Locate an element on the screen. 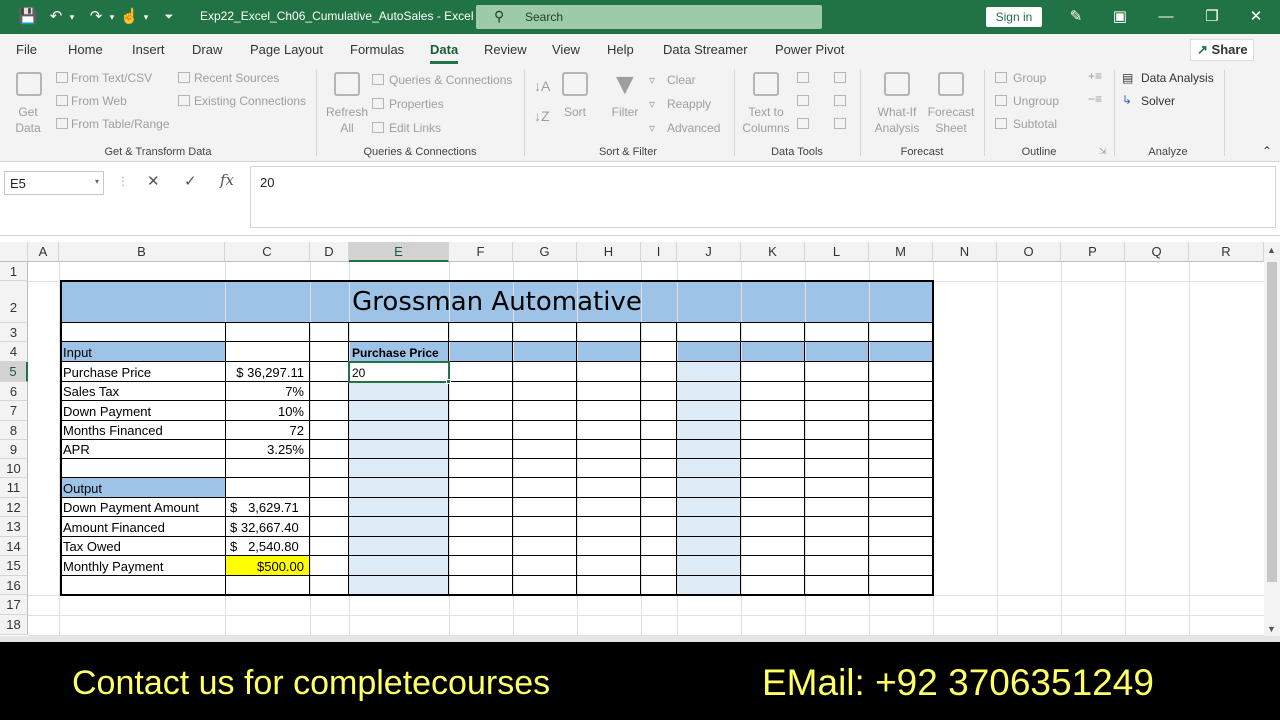  from-text-csv-button: From Text/CSV is located at coordinates (111, 78).